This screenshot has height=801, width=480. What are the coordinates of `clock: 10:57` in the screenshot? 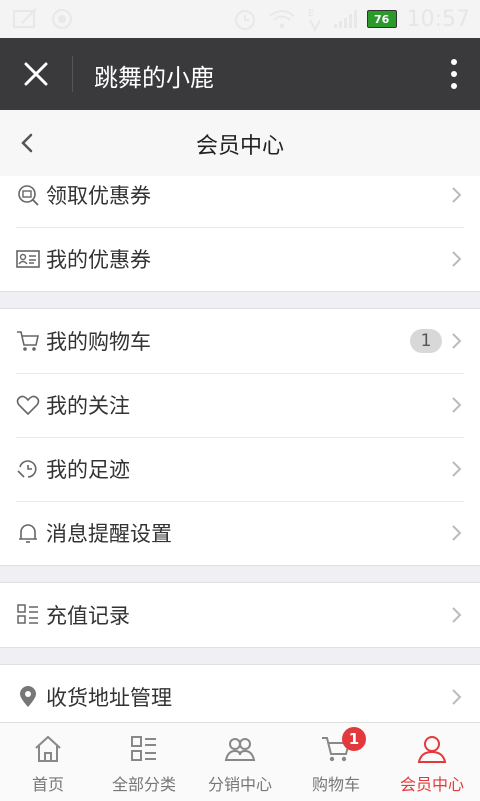 It's located at (438, 19).